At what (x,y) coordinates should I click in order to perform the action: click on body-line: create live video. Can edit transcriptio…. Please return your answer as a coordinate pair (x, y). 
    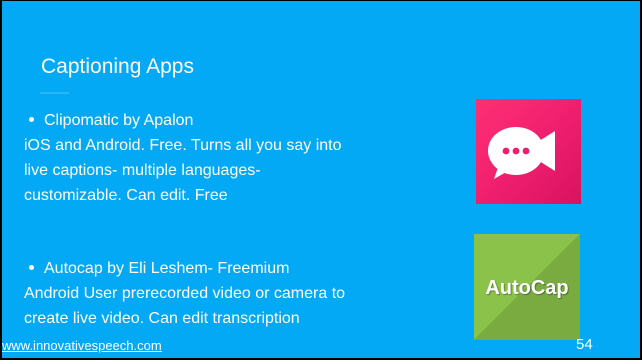
    Looking at the image, I should click on (162, 318).